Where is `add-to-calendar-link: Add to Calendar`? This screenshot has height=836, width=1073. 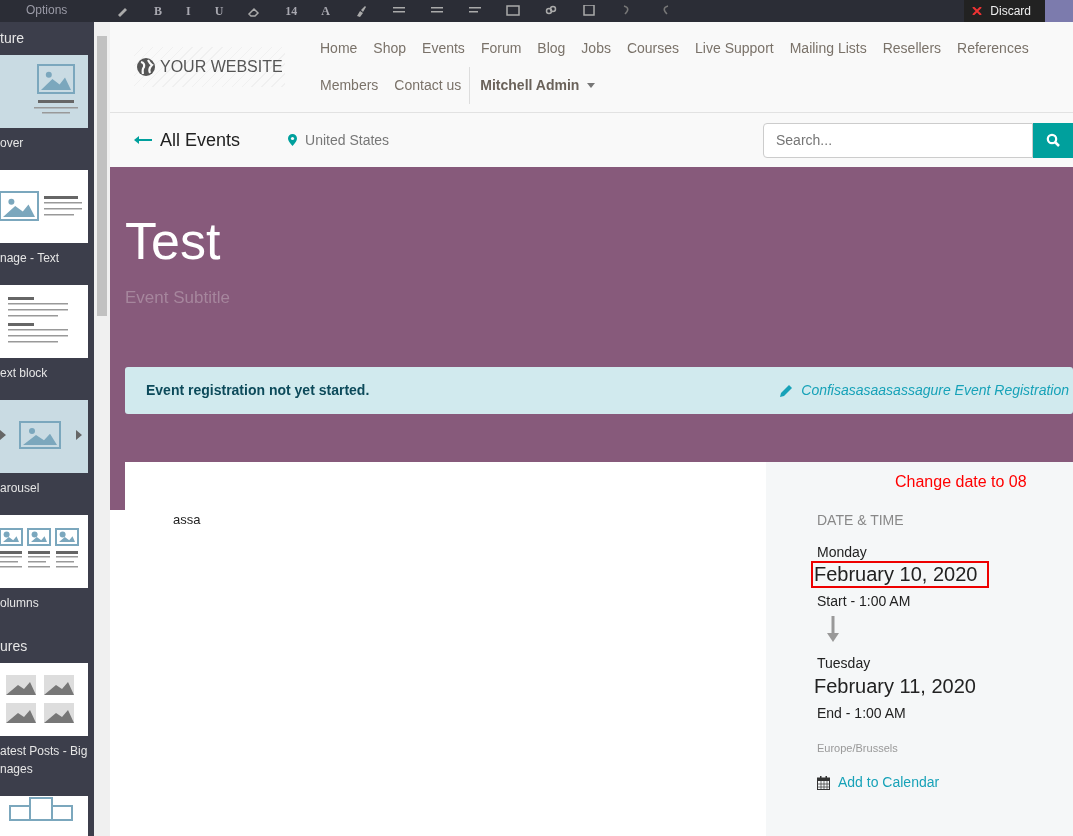
add-to-calendar-link: Add to Calendar is located at coordinates (945, 783).